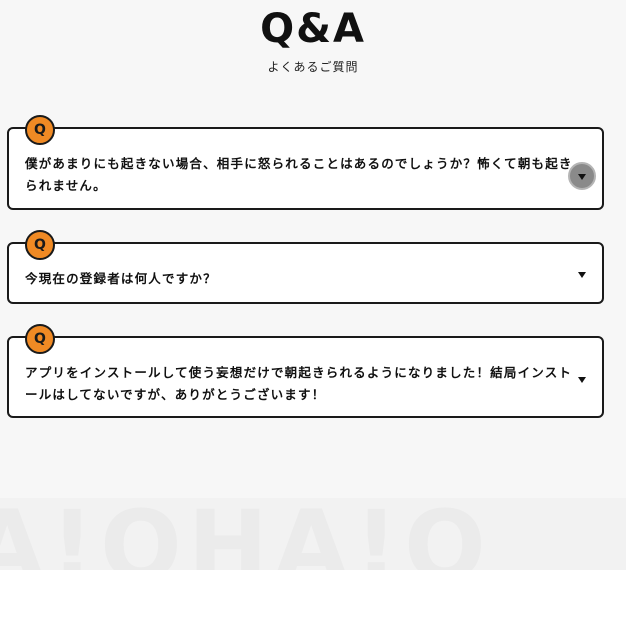 This screenshot has width=626, height=618. I want to click on page-title: Q&A, so click(313, 29).